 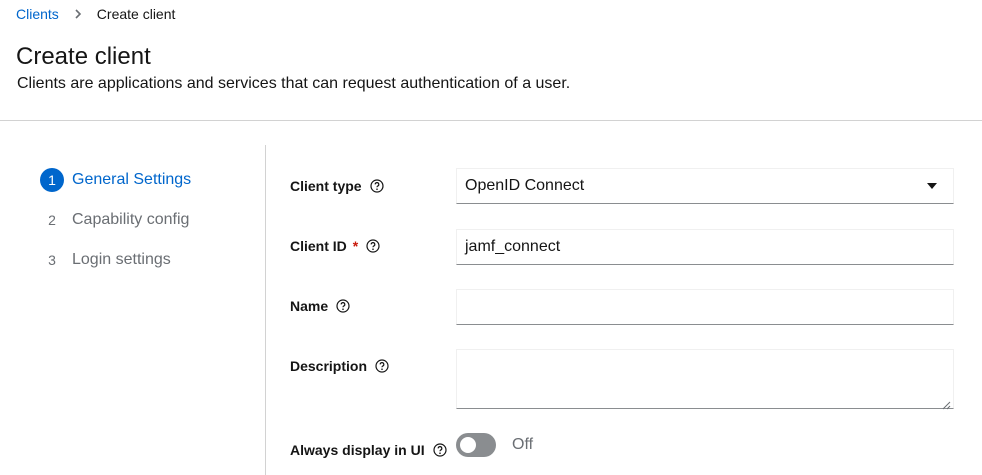 I want to click on step-label: General Settings, so click(x=132, y=179).